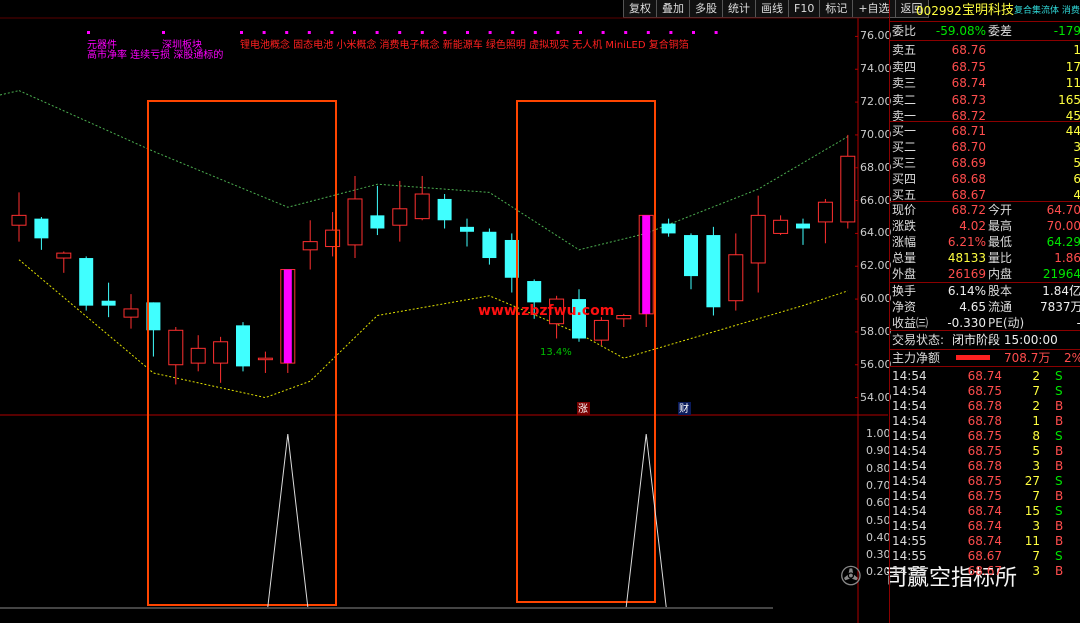 The width and height of the screenshot is (1080, 623). What do you see at coordinates (985, 31) in the screenshot?
I see `webi-row: 委比 -59.08% 委差 -179` at bounding box center [985, 31].